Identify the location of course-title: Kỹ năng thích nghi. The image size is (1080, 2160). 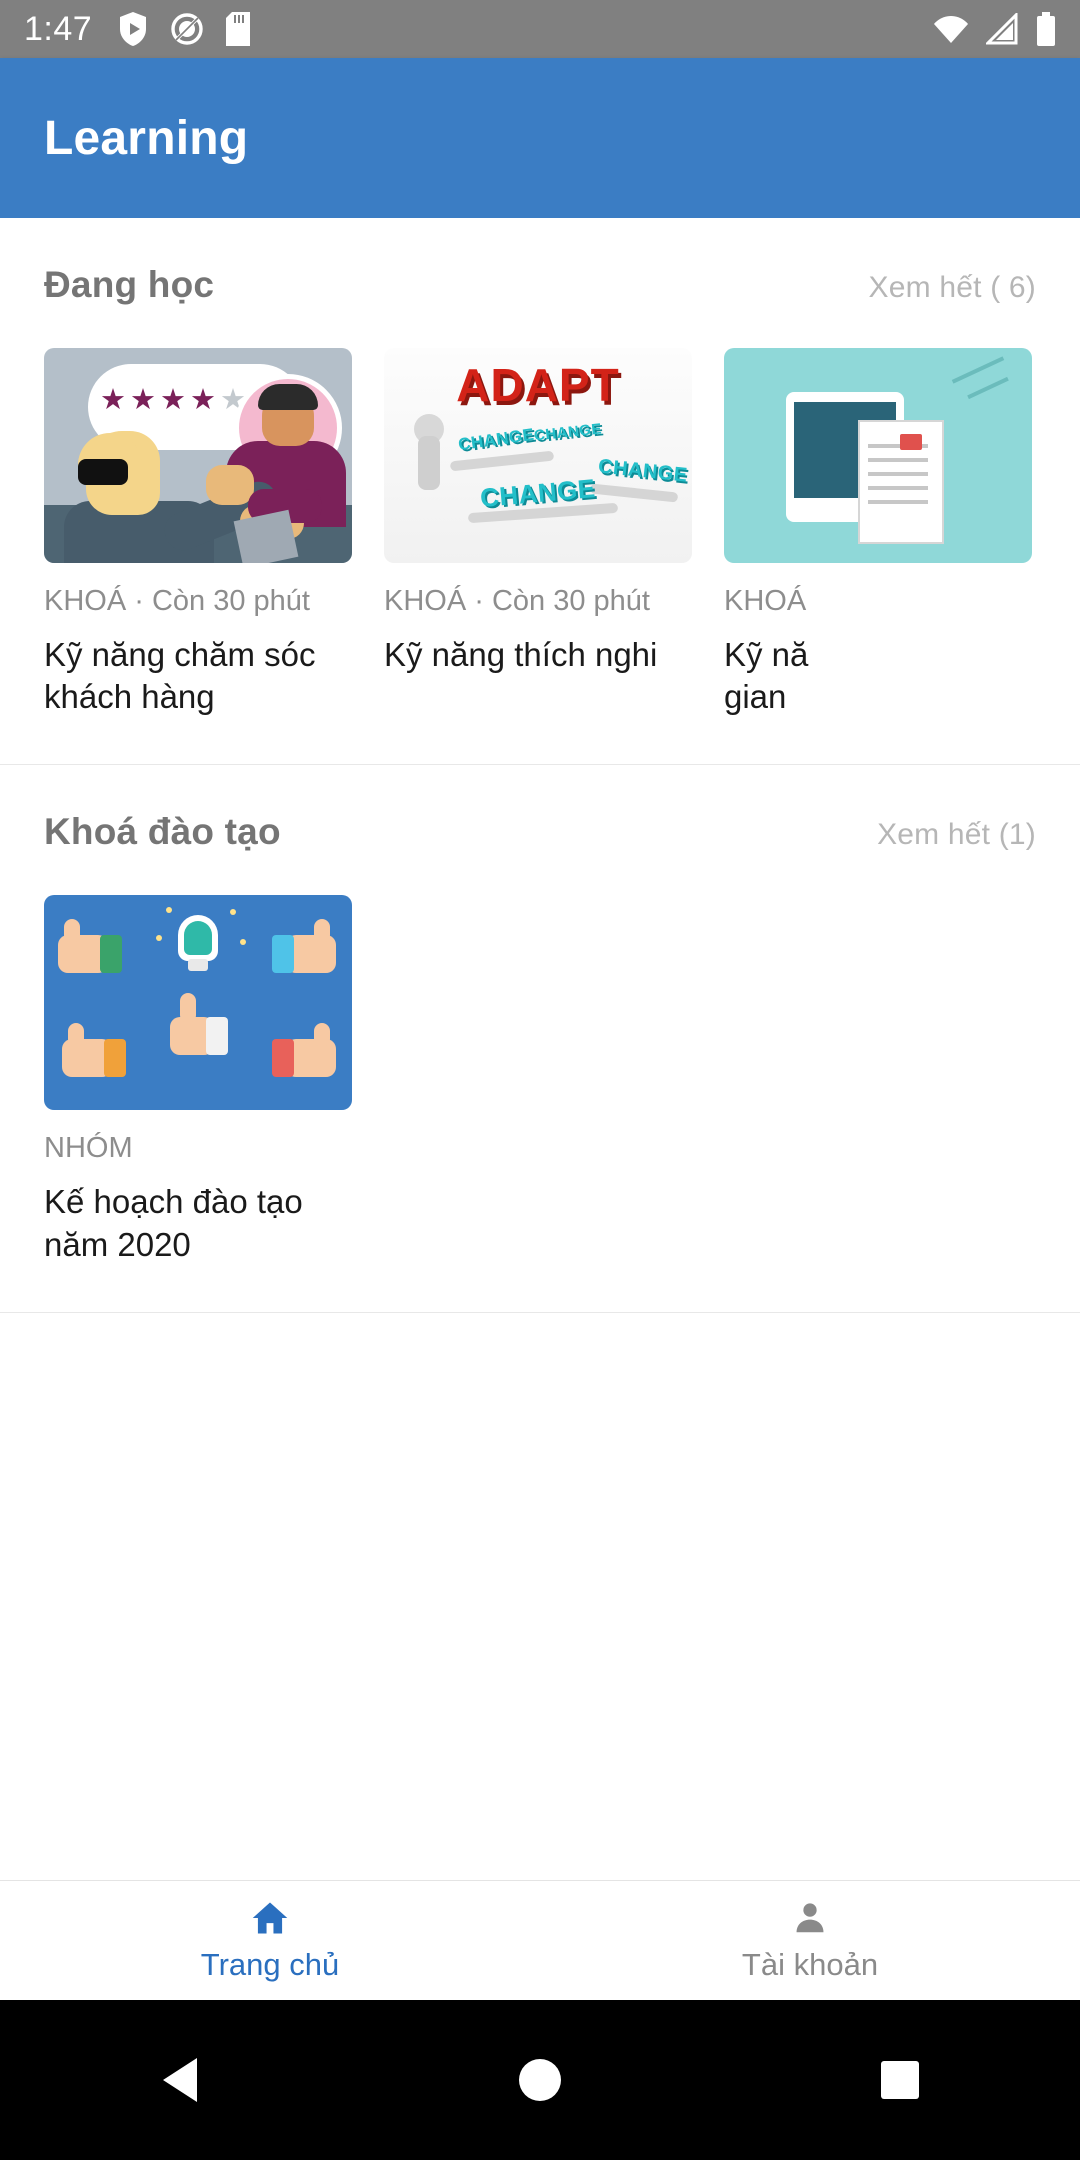
(521, 654).